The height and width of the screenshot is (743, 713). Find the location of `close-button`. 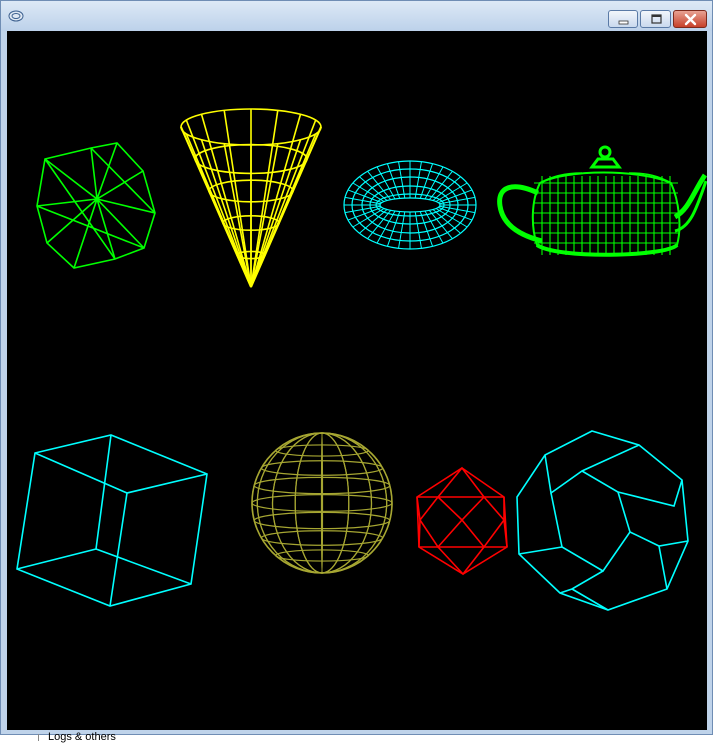

close-button is located at coordinates (690, 19).